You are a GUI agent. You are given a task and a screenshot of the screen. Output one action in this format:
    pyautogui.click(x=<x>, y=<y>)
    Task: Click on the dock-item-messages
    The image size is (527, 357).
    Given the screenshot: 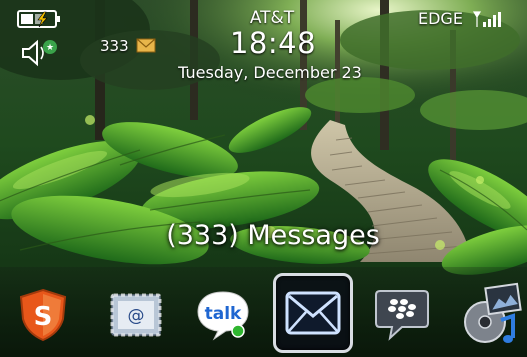 What is the action you would take?
    pyautogui.click(x=313, y=313)
    